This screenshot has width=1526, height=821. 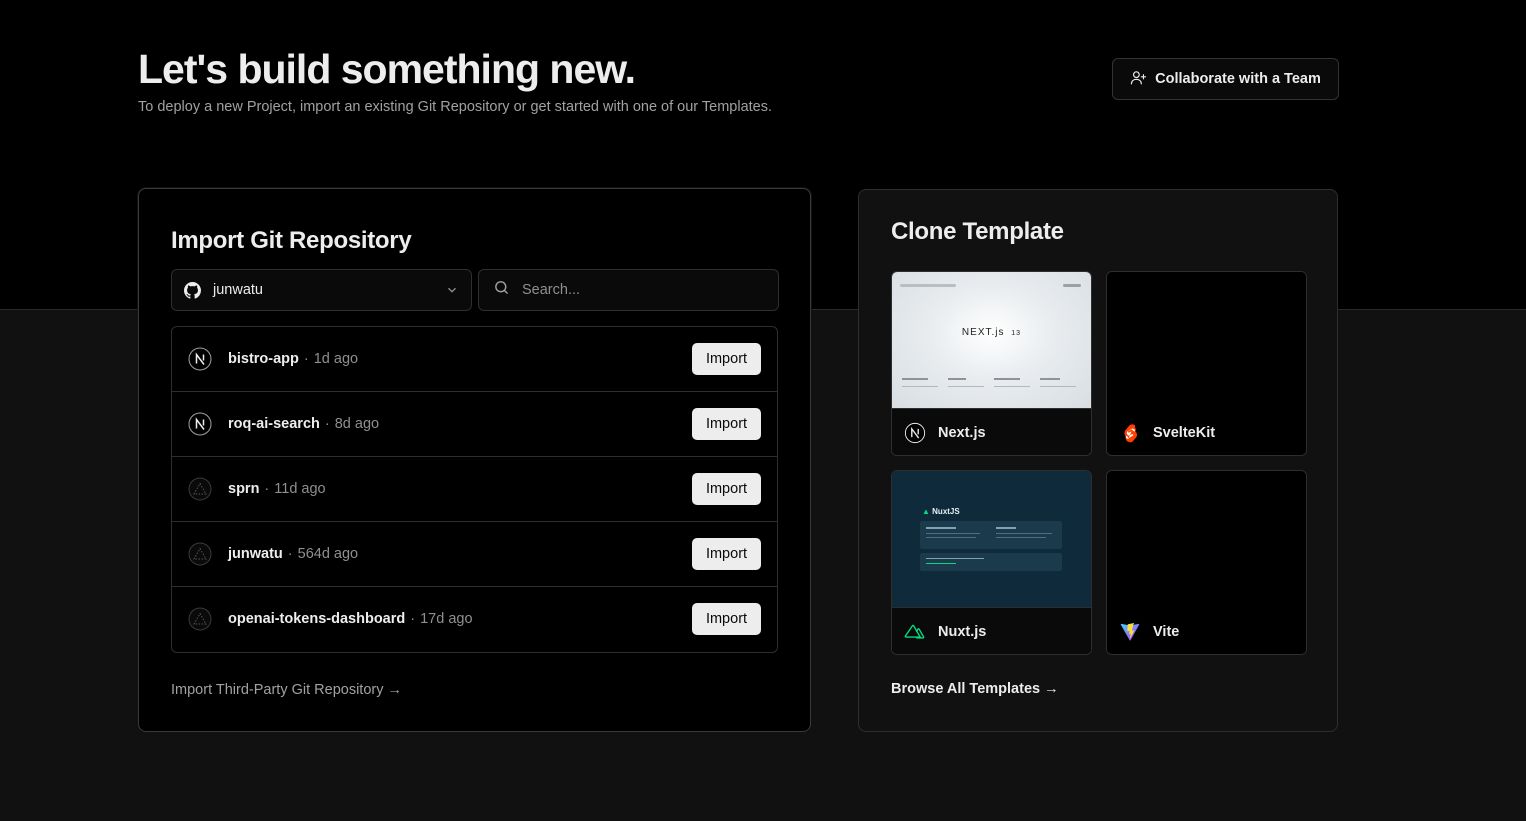 I want to click on nextjs-preview-image: NEXT.js 13, so click(x=991, y=340).